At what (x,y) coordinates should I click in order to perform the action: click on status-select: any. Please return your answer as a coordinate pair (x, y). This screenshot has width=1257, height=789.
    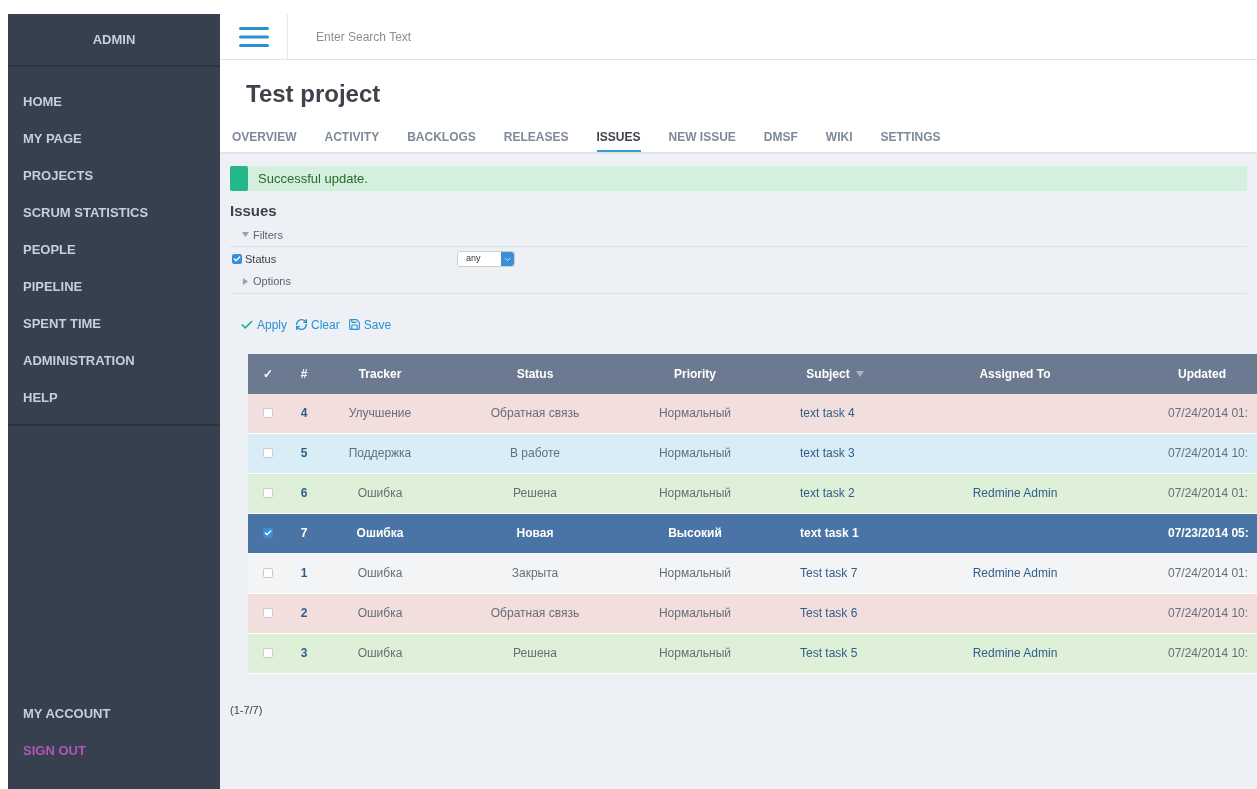
    Looking at the image, I should click on (486, 259).